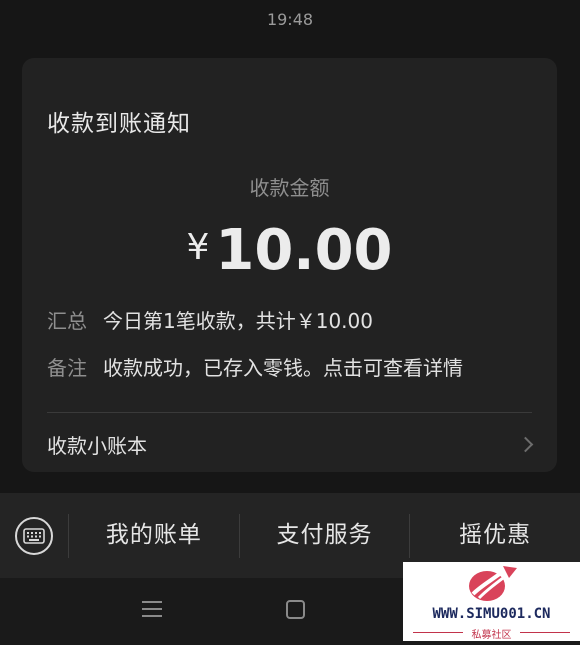 Image resolution: width=580 pixels, height=645 pixels. What do you see at coordinates (198, 247) in the screenshot?
I see `currency-symbol: ¥` at bounding box center [198, 247].